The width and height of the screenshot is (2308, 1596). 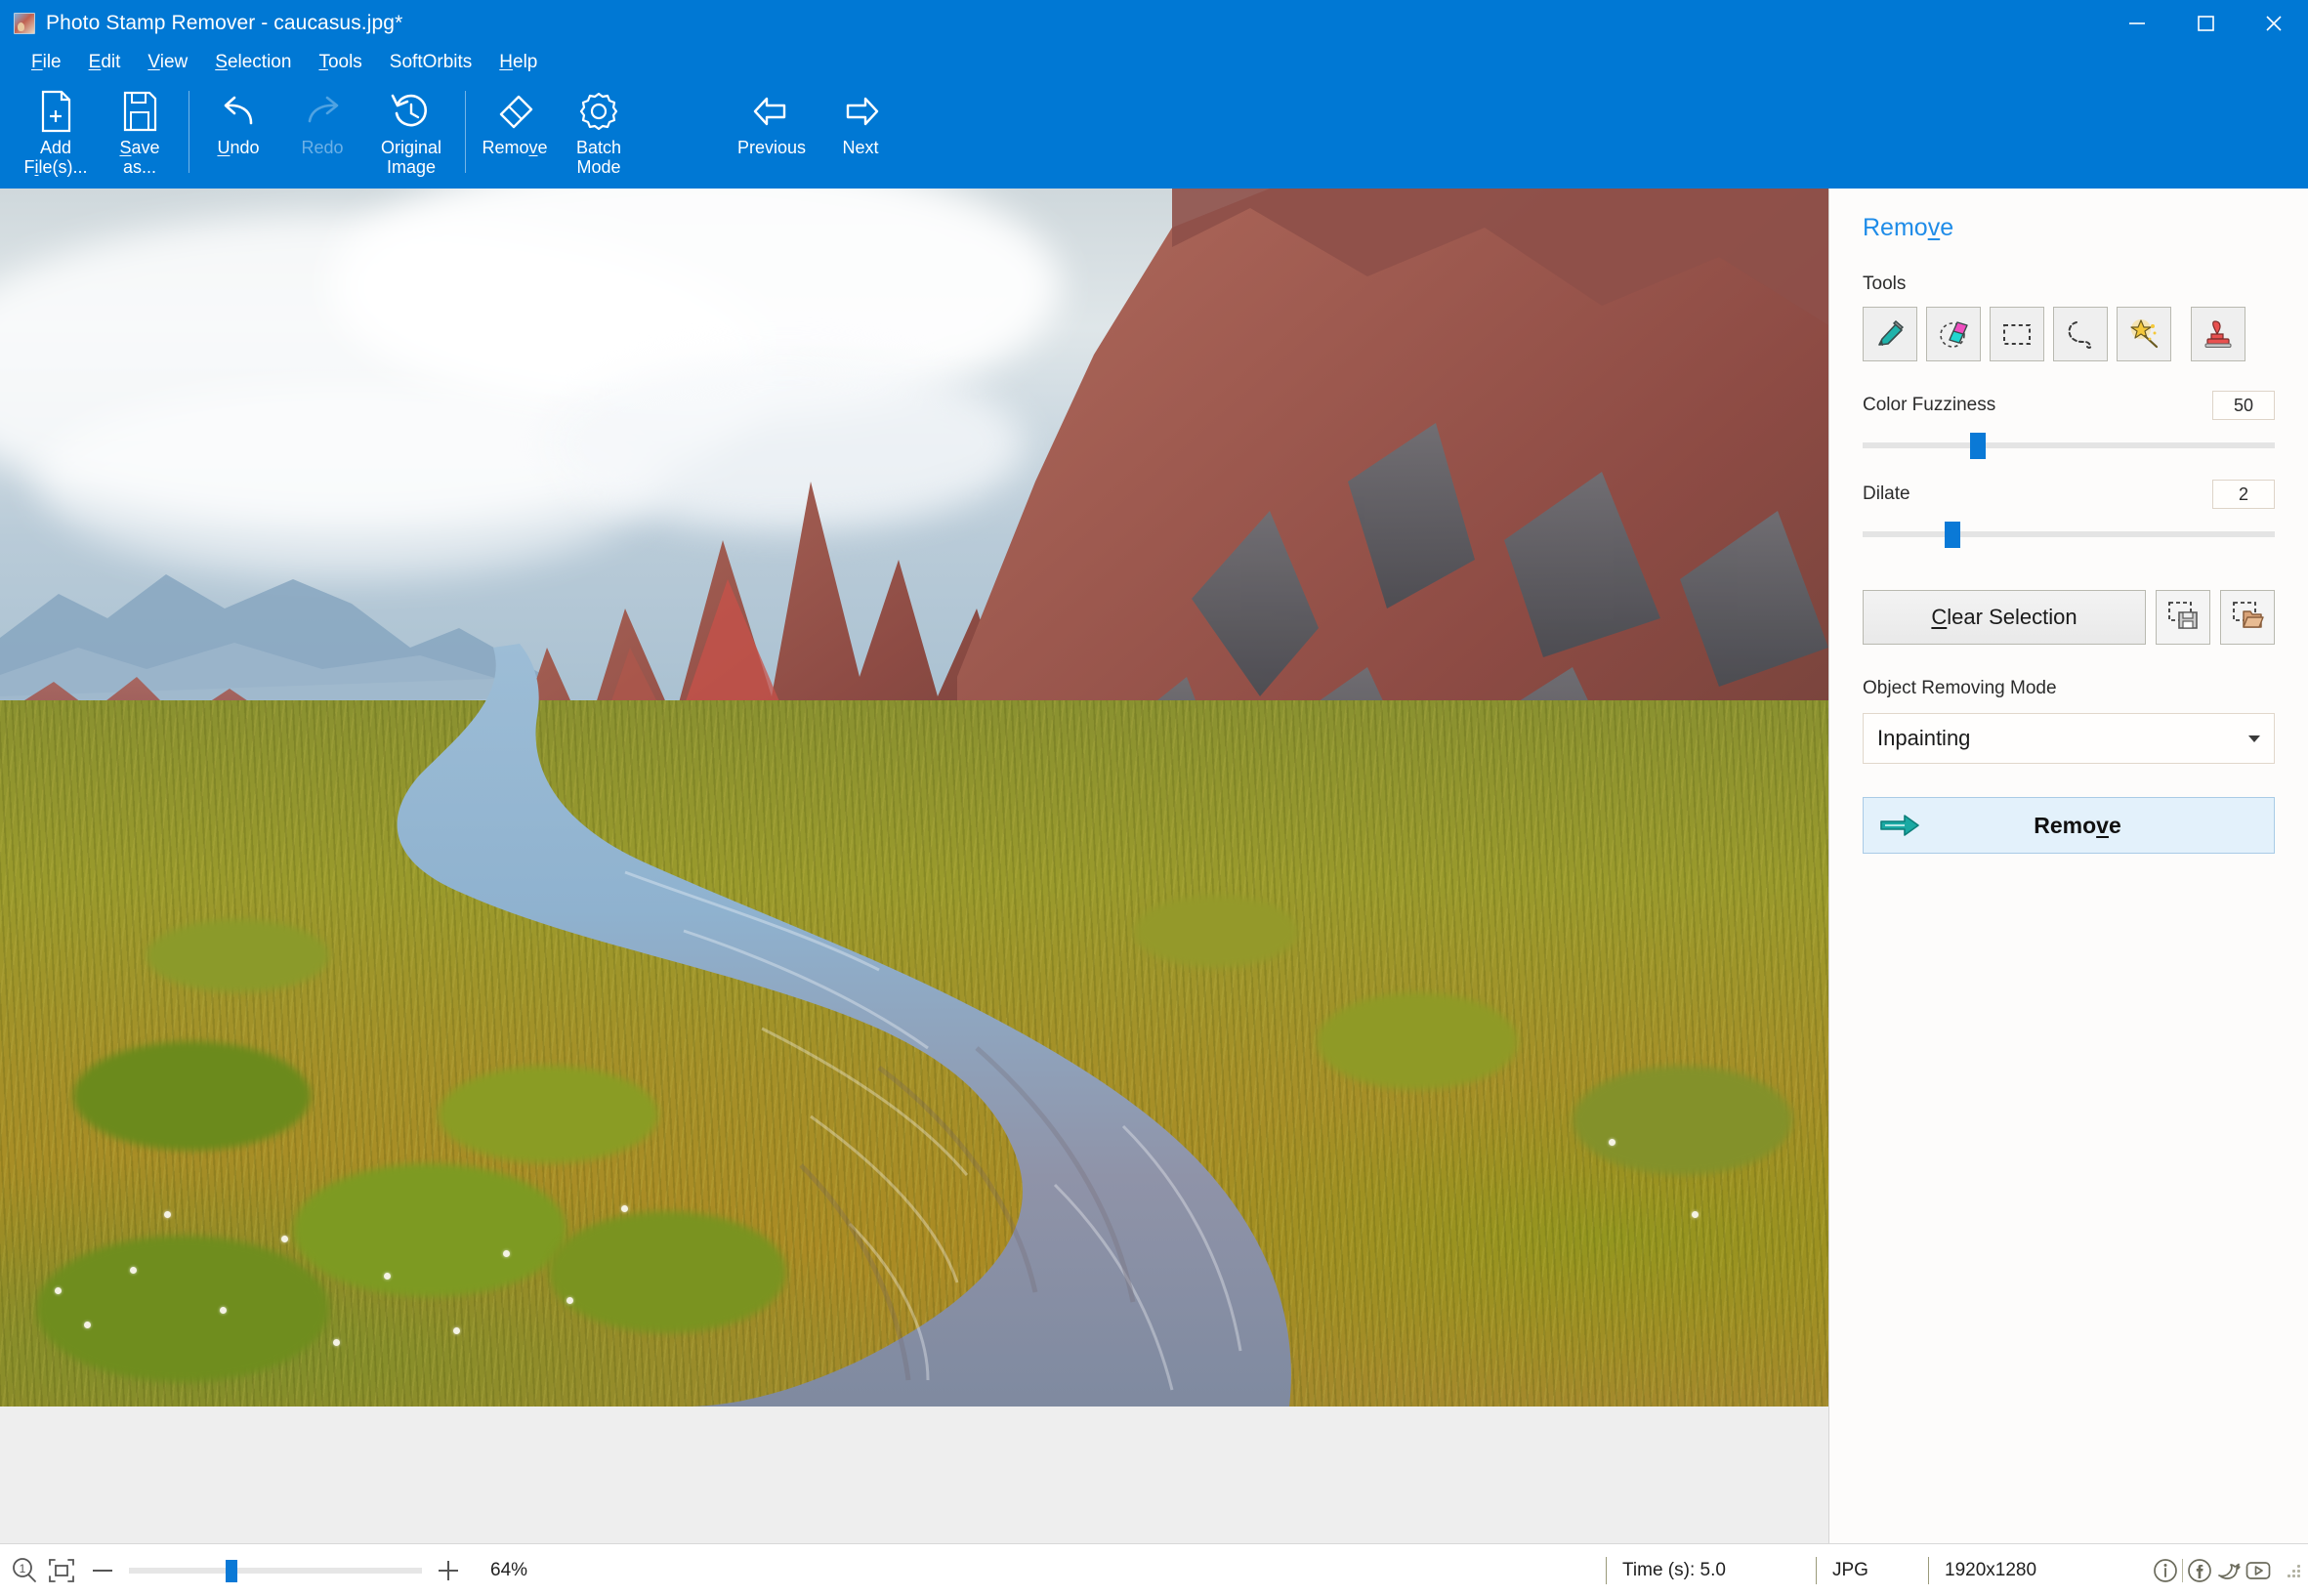 I want to click on undo-icon, so click(x=238, y=111).